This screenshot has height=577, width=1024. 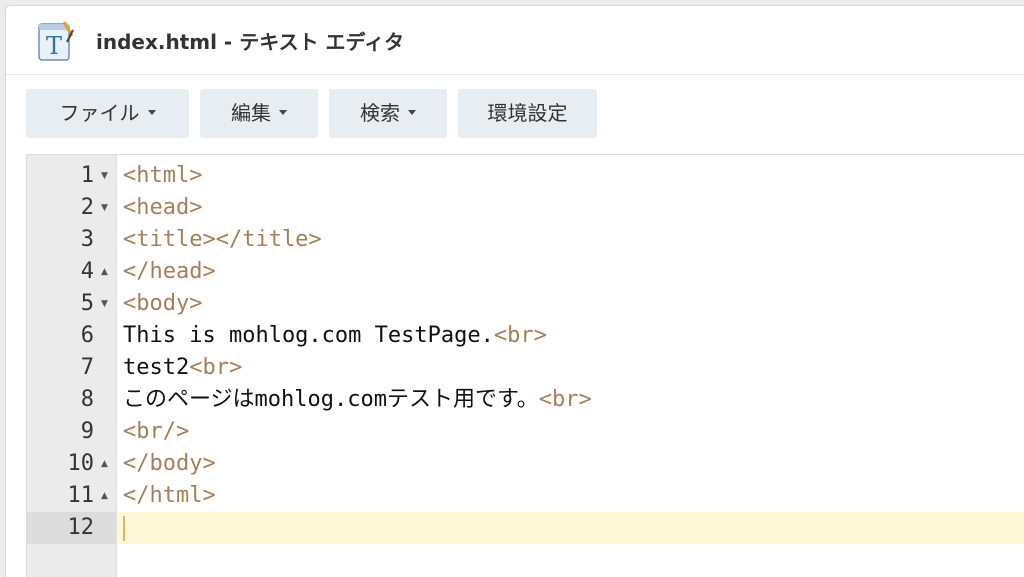 What do you see at coordinates (81, 463) in the screenshot?
I see `line-number: 10` at bounding box center [81, 463].